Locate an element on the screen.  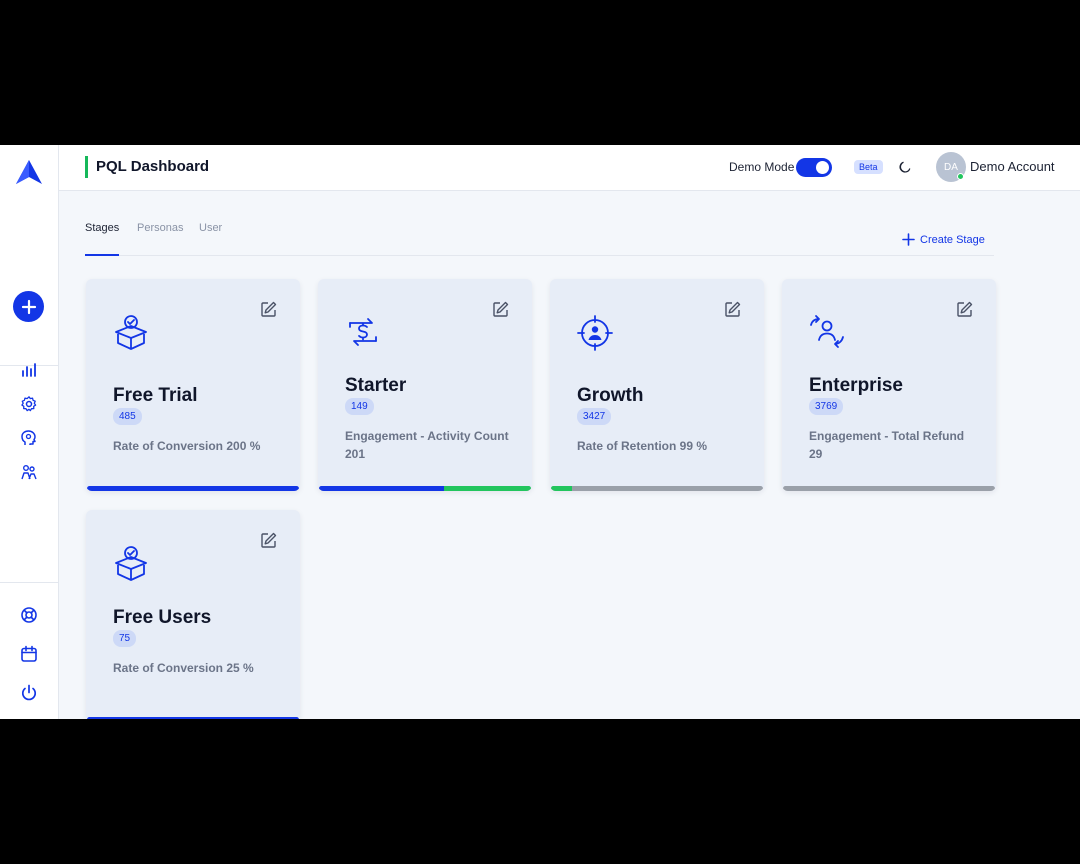
toggle-knob is located at coordinates (822, 167).